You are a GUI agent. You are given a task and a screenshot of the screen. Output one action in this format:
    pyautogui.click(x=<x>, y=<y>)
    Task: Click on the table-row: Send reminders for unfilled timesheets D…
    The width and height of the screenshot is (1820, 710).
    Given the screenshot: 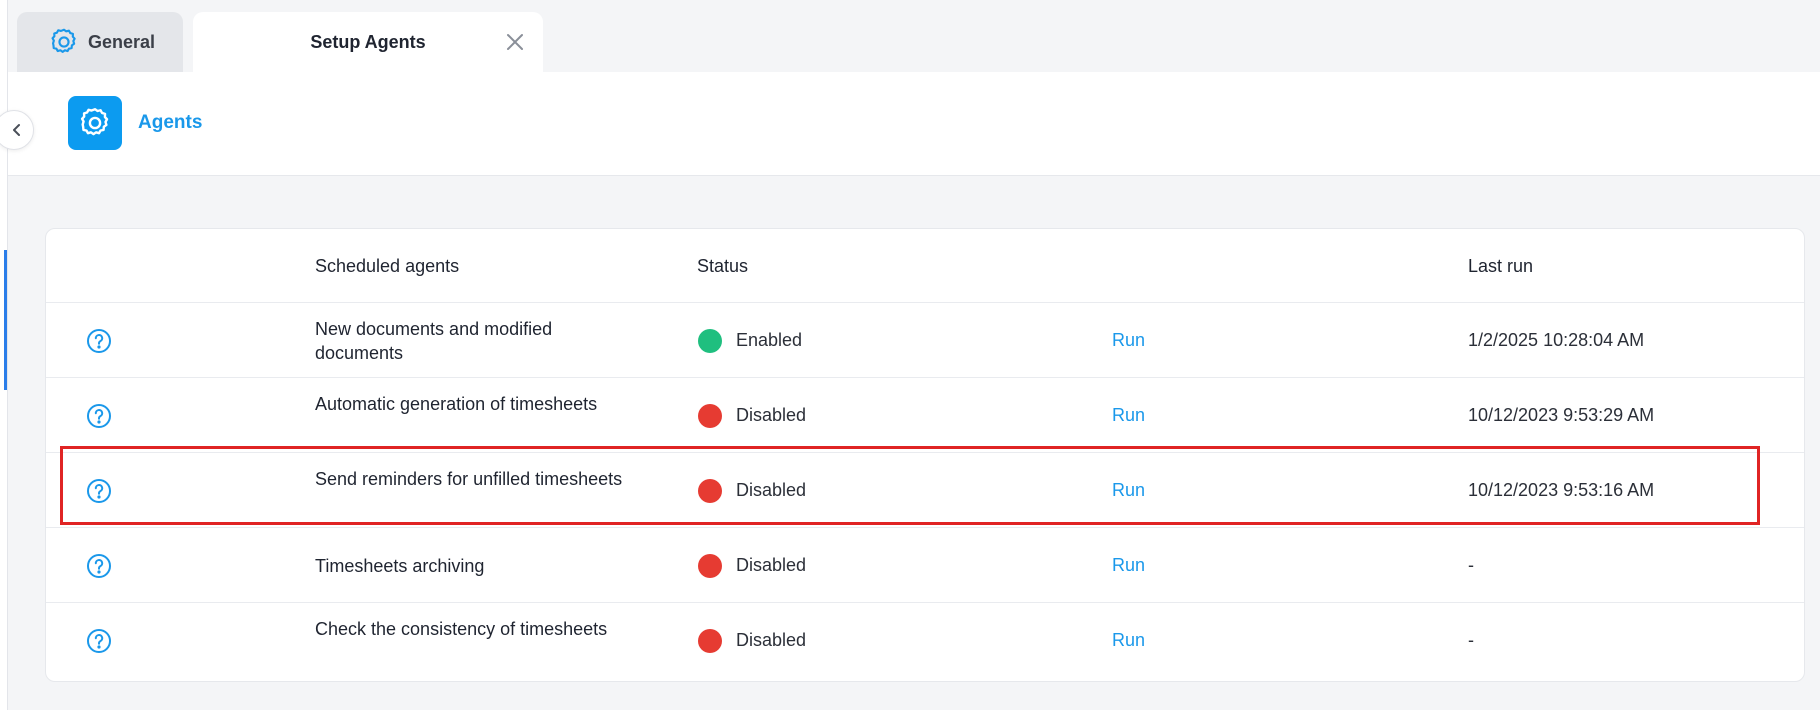 What is the action you would take?
    pyautogui.click(x=925, y=490)
    